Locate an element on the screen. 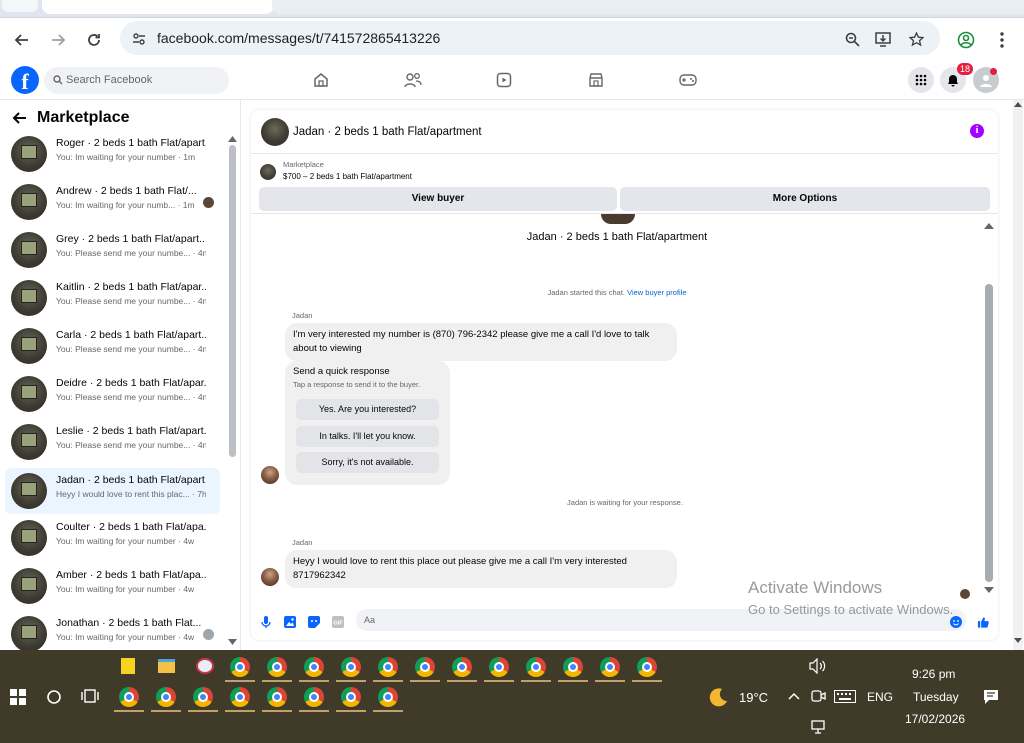 This screenshot has width=1024, height=743. chevron-up-icon is located at coordinates (794, 696).